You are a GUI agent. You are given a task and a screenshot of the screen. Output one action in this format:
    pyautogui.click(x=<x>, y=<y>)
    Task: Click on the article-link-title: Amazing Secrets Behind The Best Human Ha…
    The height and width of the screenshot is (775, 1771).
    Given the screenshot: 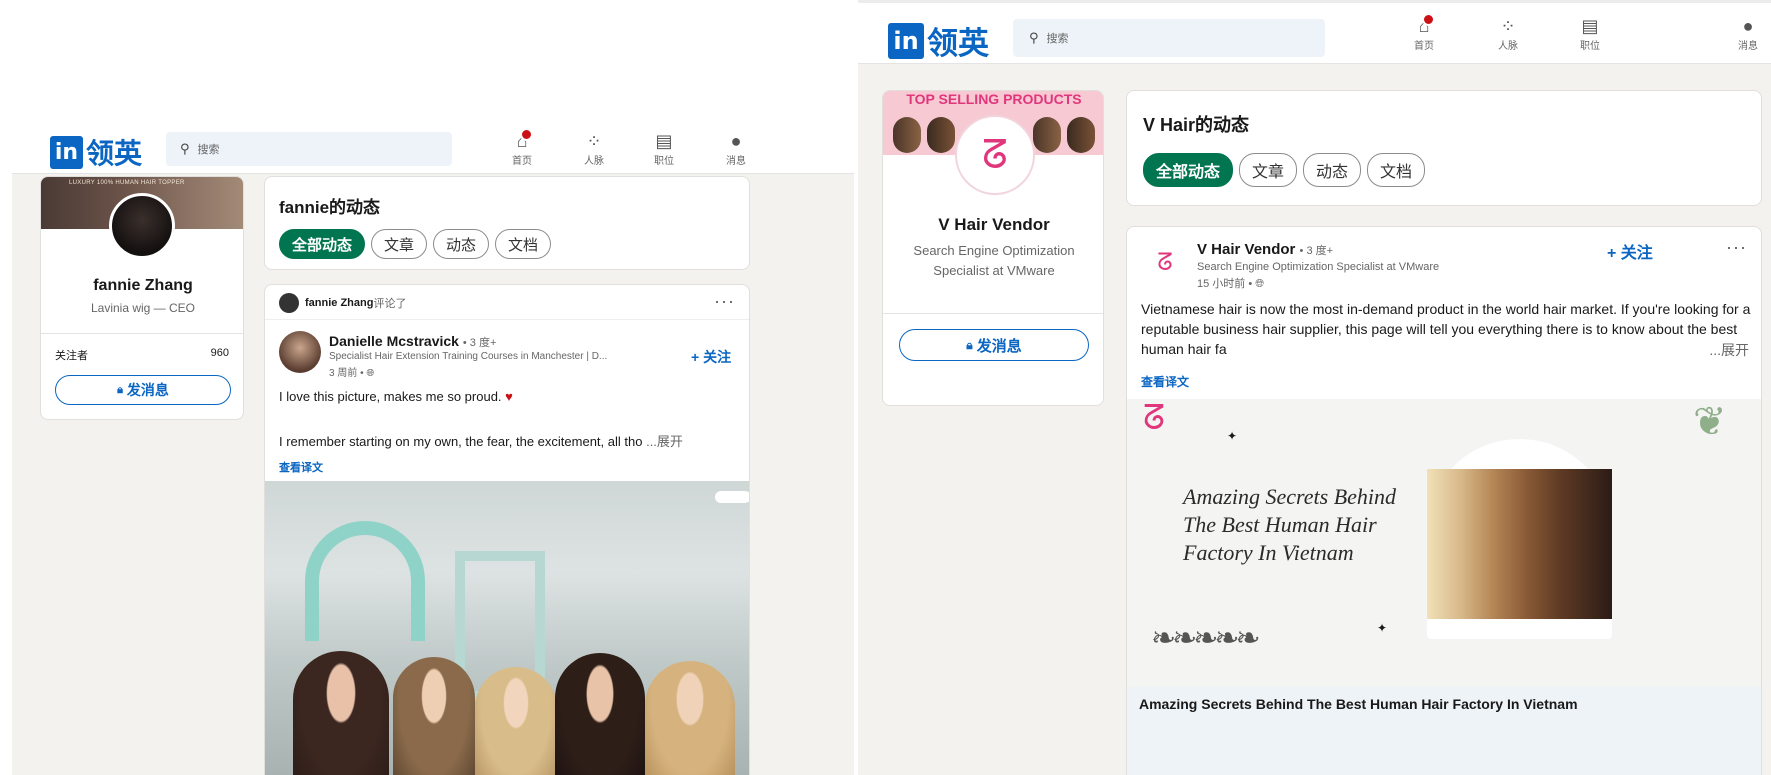 What is the action you would take?
    pyautogui.click(x=1358, y=704)
    